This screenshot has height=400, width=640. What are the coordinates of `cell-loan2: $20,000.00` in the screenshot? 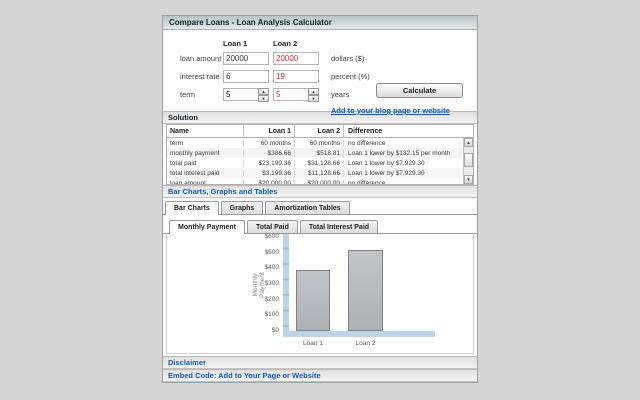 It's located at (318, 181).